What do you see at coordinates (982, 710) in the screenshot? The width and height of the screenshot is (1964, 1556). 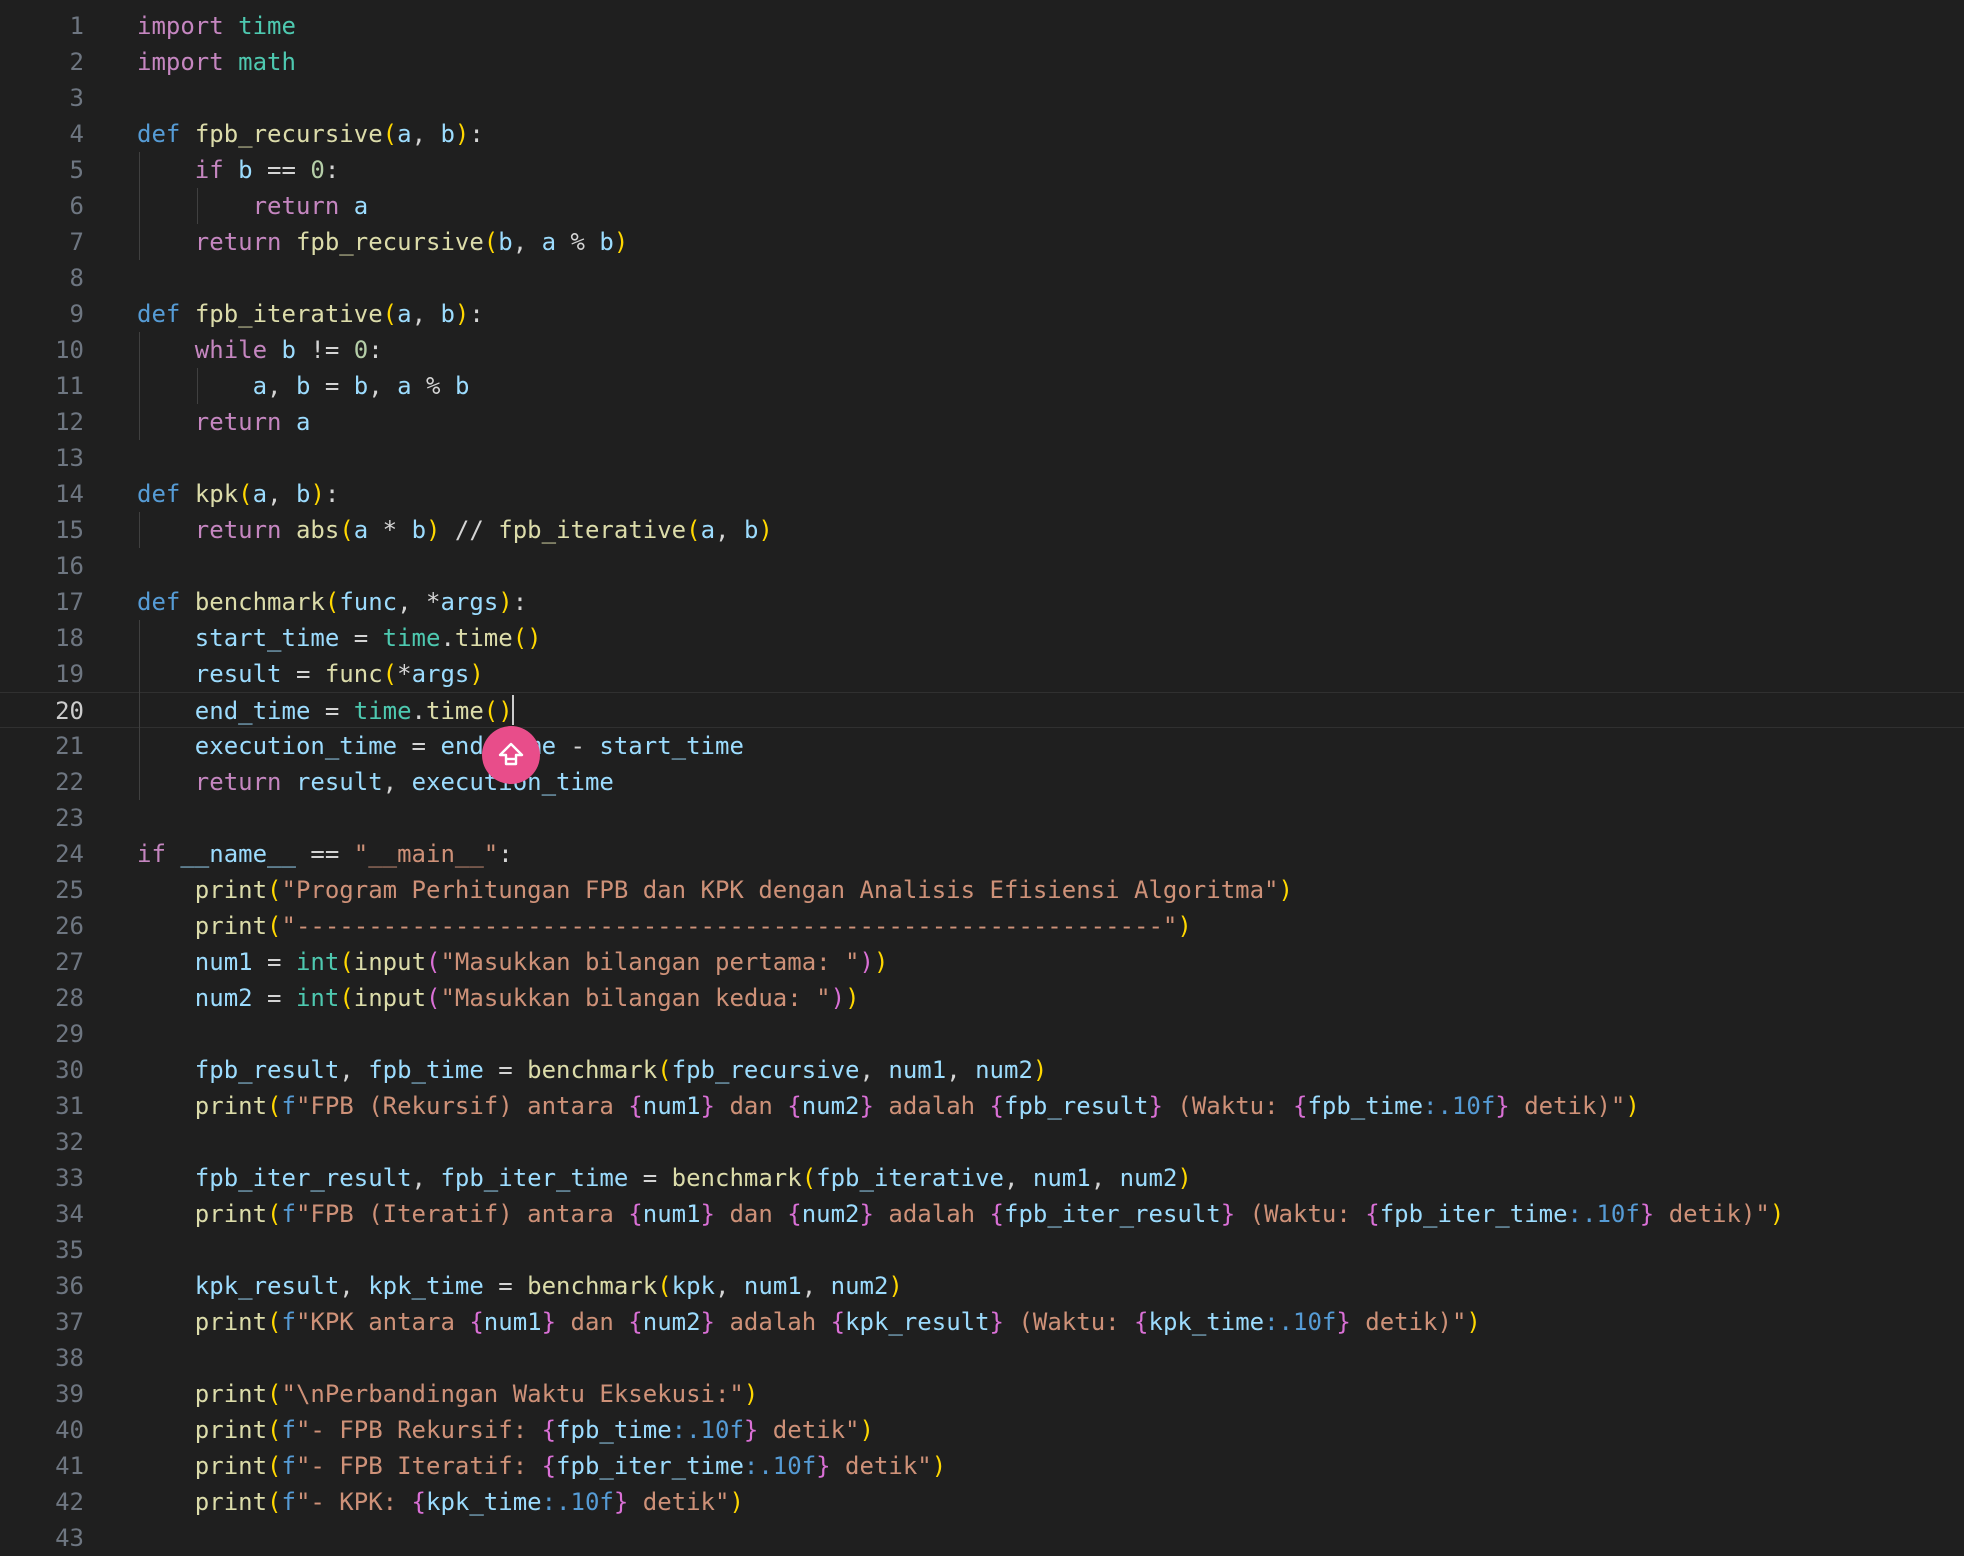 I see `code-line: 20 end_time = time.time()` at bounding box center [982, 710].